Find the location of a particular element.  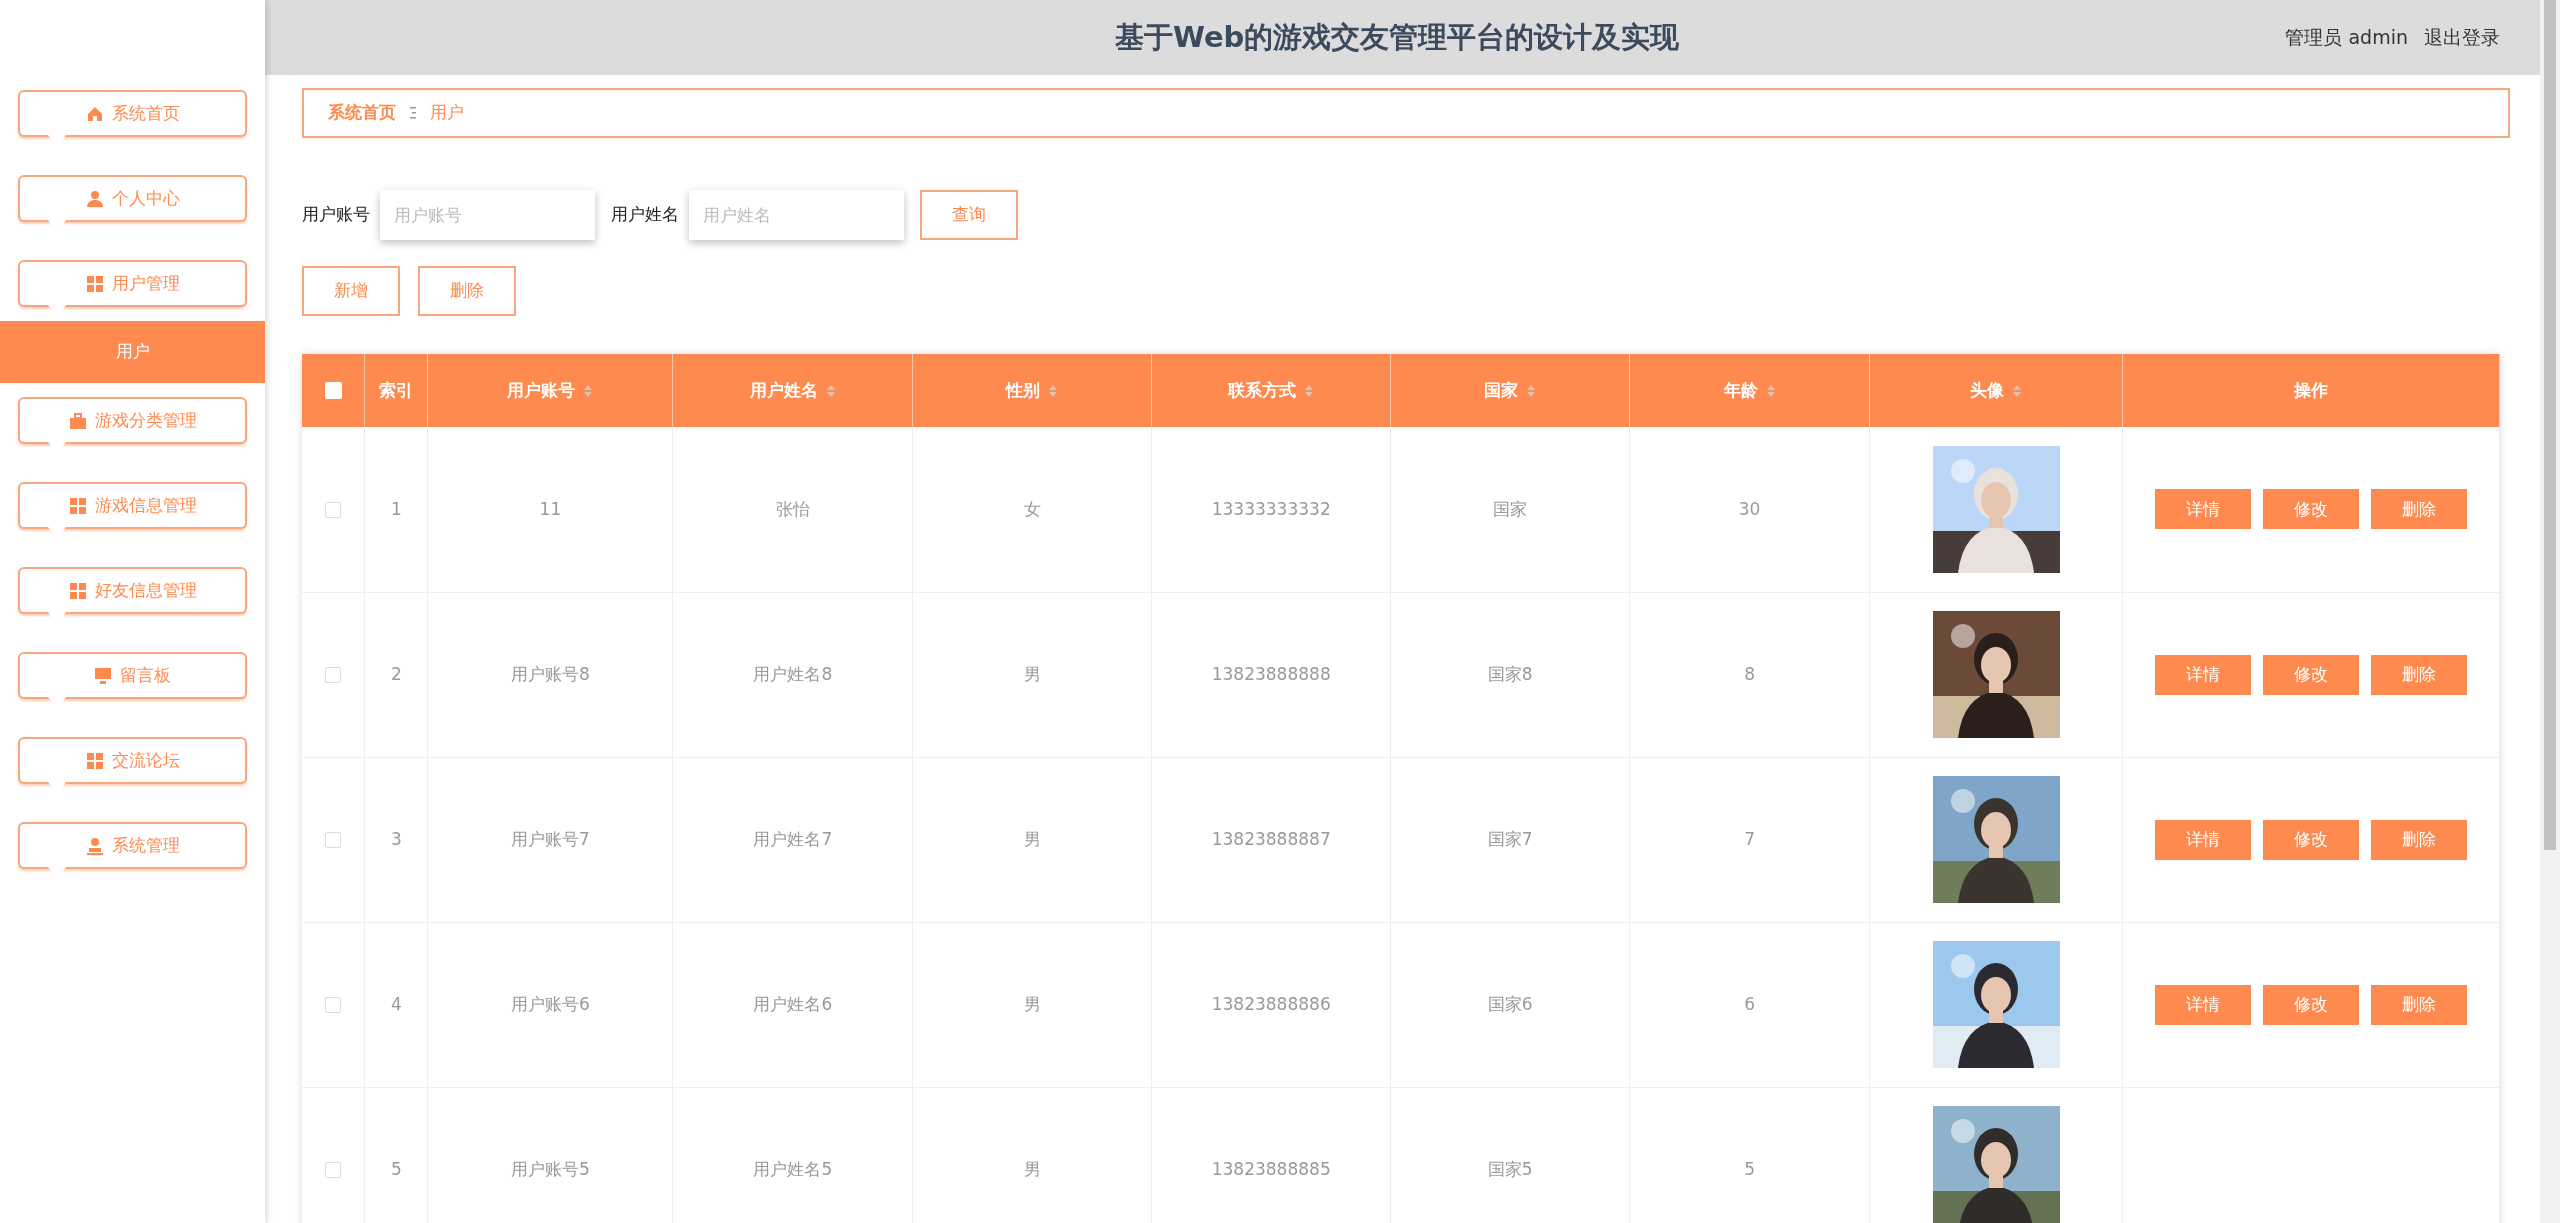

sidebar-label: 游戏信息管理 is located at coordinates (145, 505).